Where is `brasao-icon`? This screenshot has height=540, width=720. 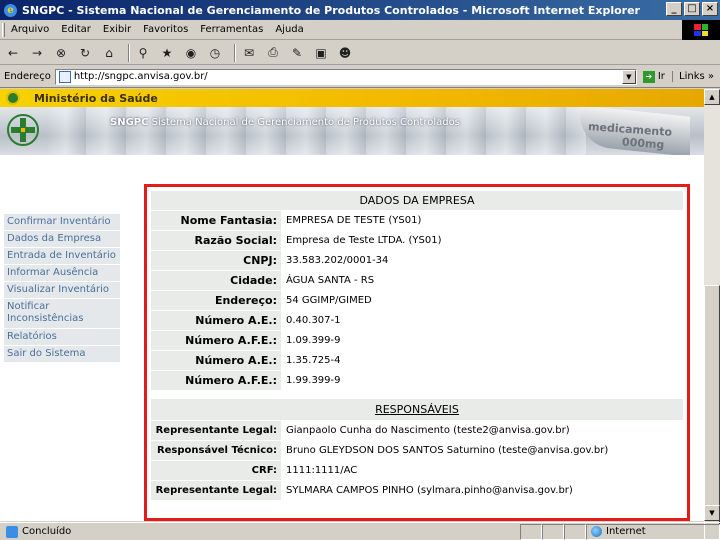
brasao-icon is located at coordinates (13, 98).